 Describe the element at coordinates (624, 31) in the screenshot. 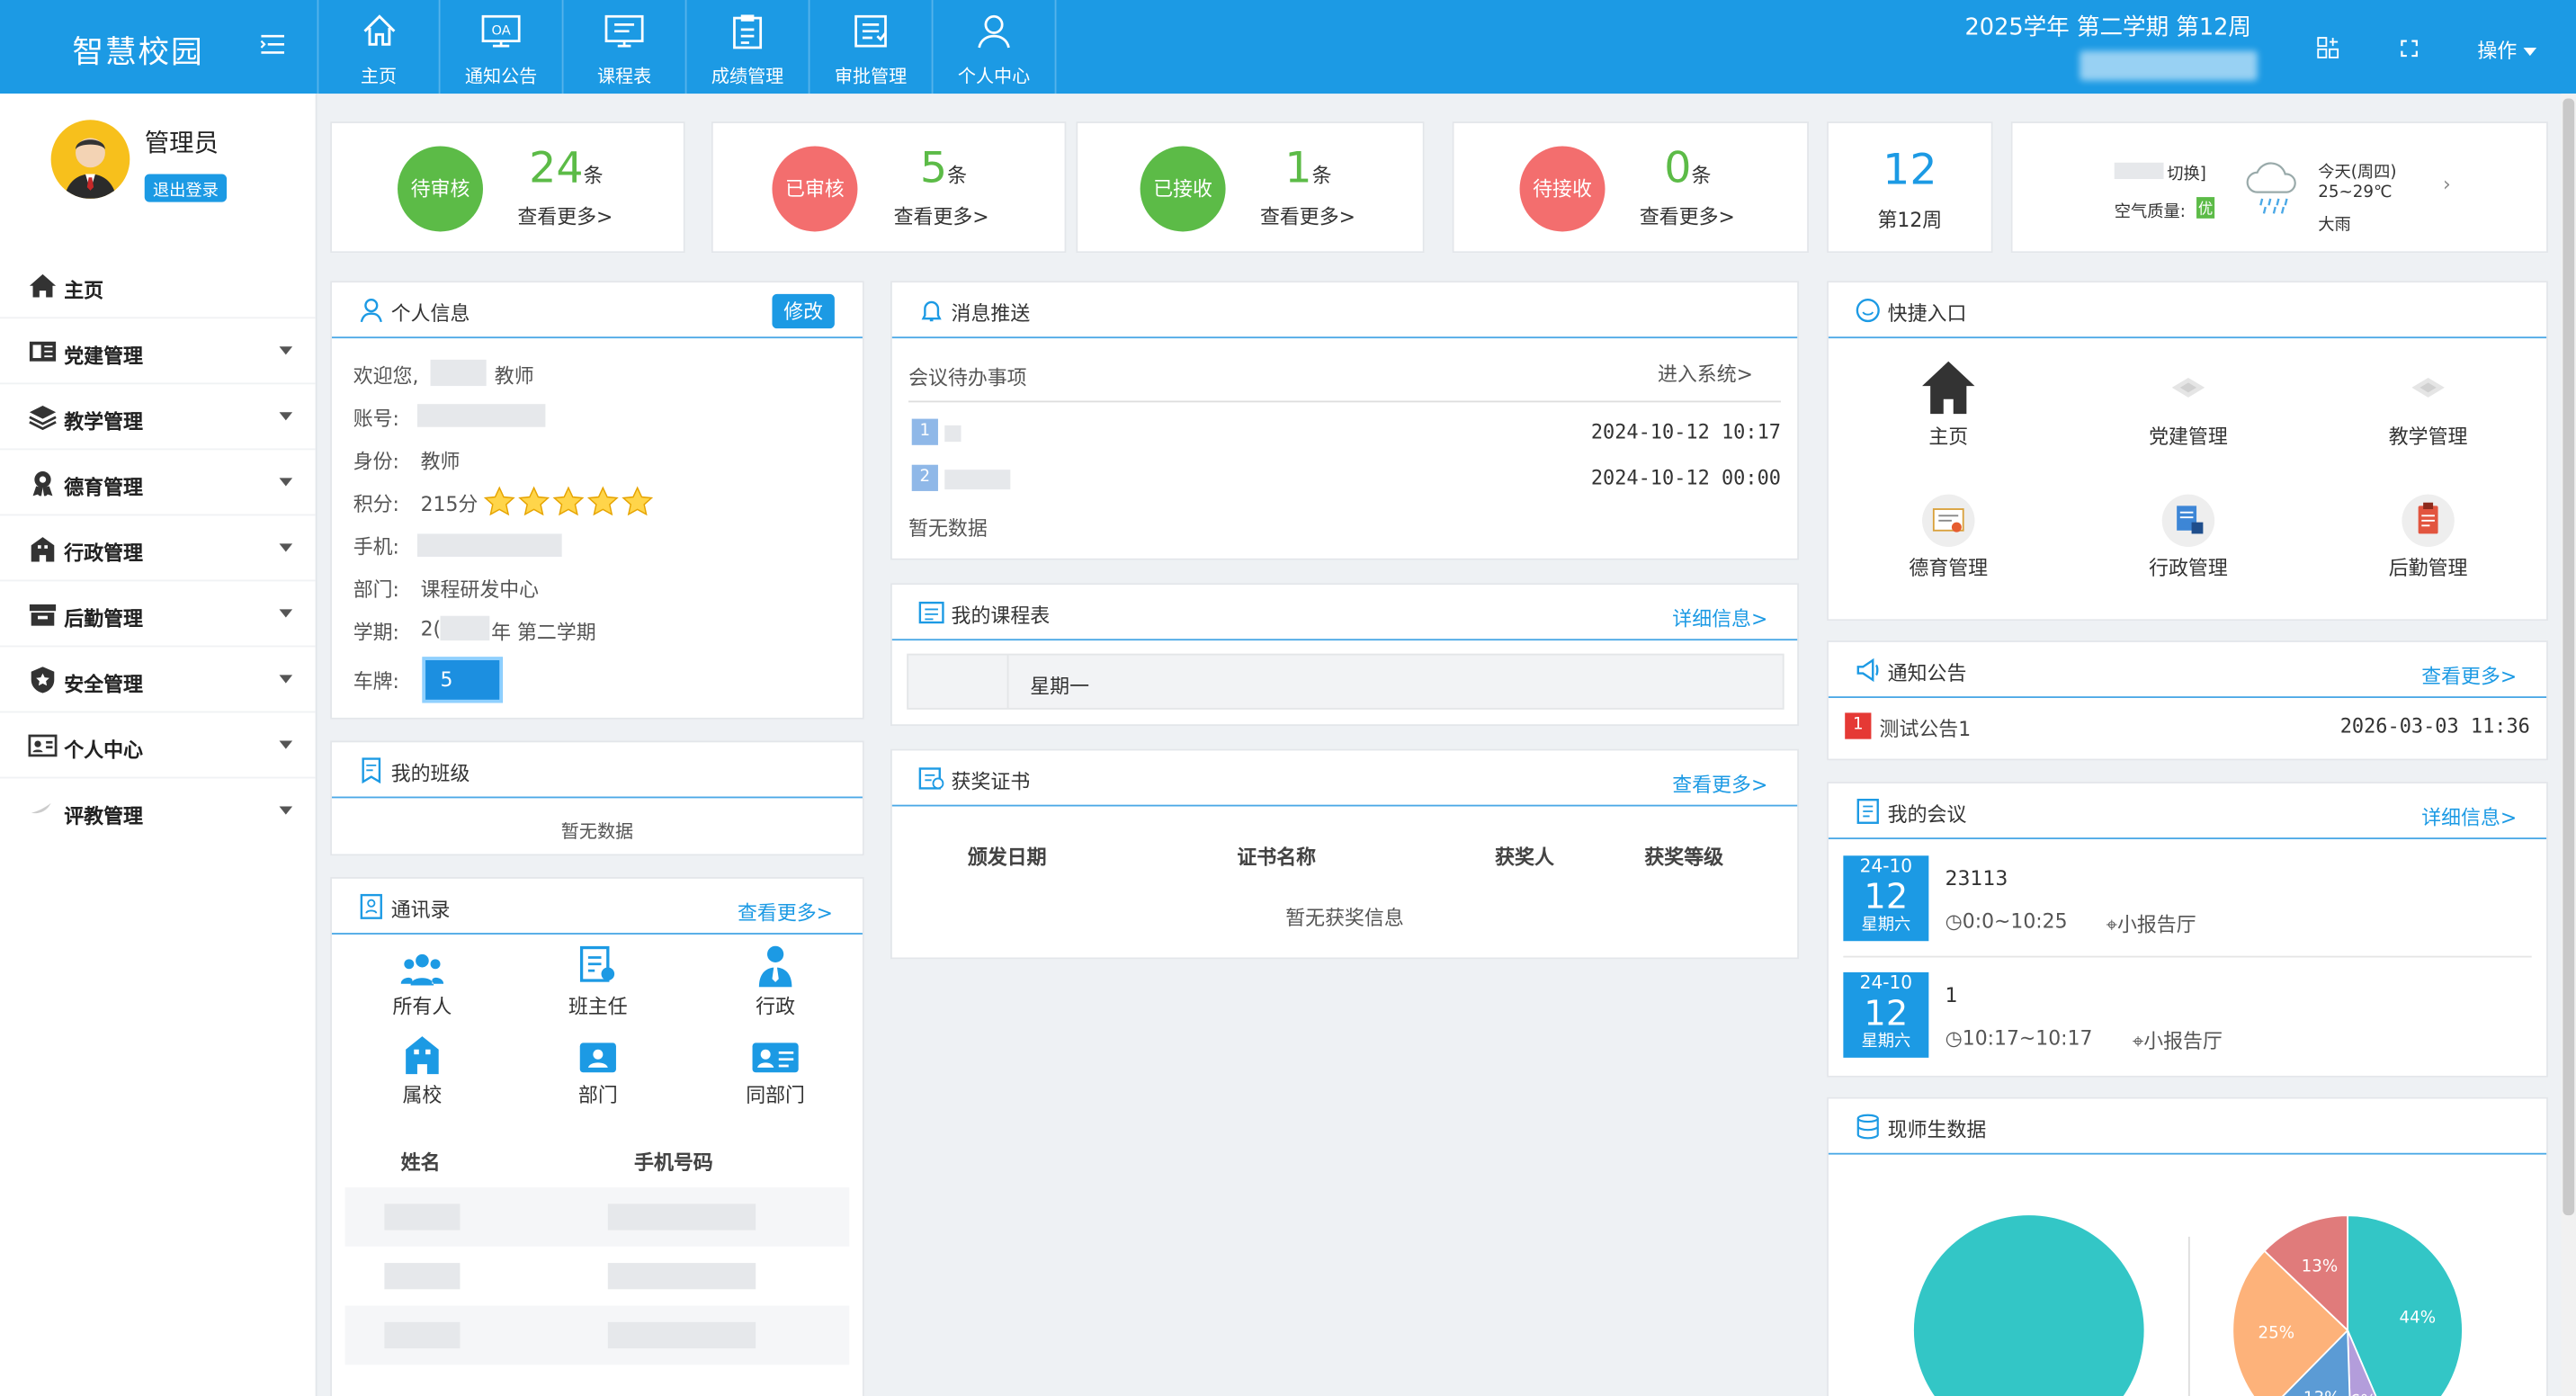

I see `monitor-icon` at that location.